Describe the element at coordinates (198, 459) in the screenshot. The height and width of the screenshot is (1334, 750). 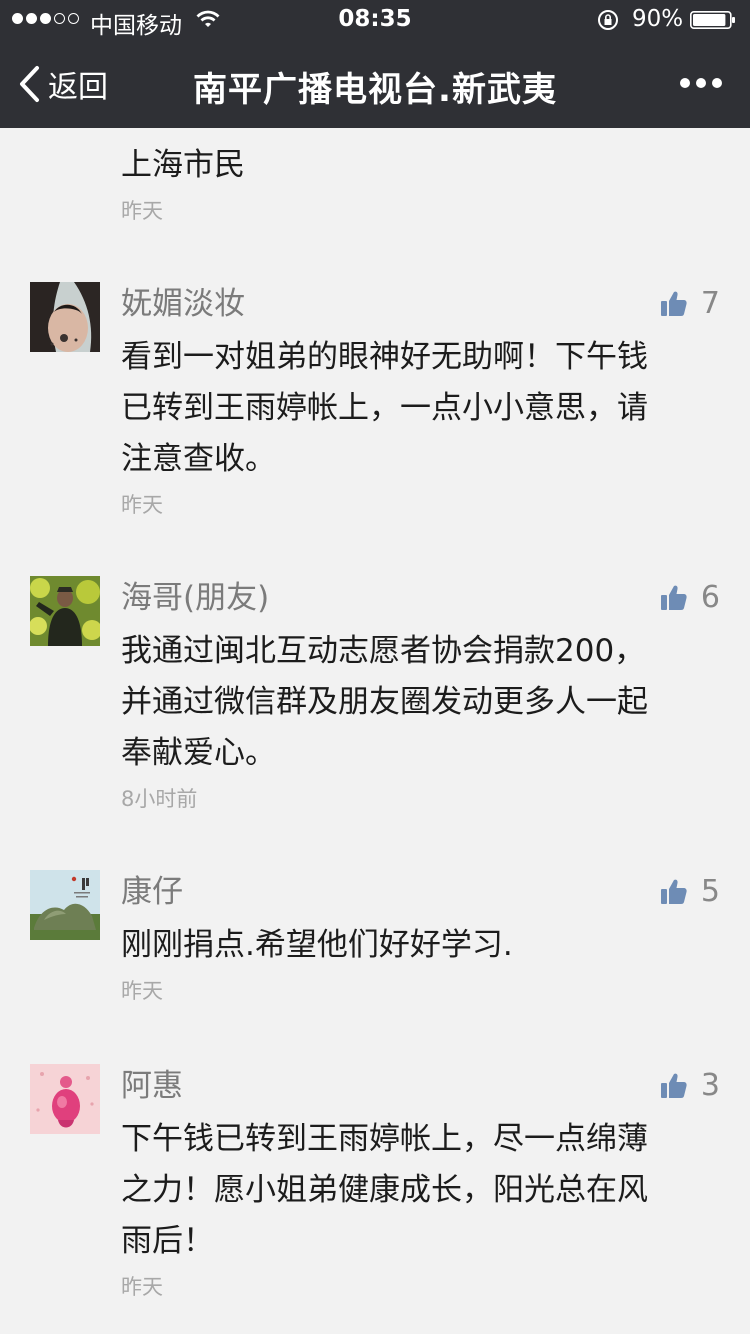
I see `comment-text-line: 注意查收。` at that location.